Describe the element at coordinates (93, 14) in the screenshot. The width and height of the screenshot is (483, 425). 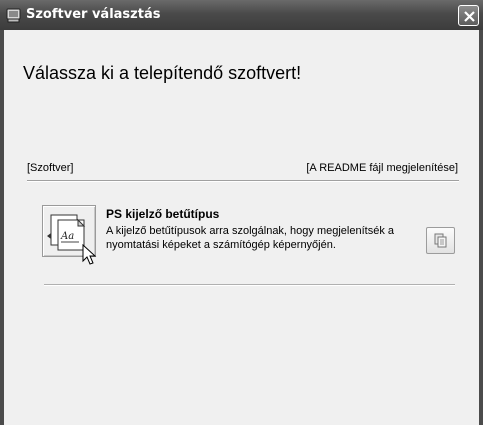
I see `window-title: Szoftver választás` at that location.